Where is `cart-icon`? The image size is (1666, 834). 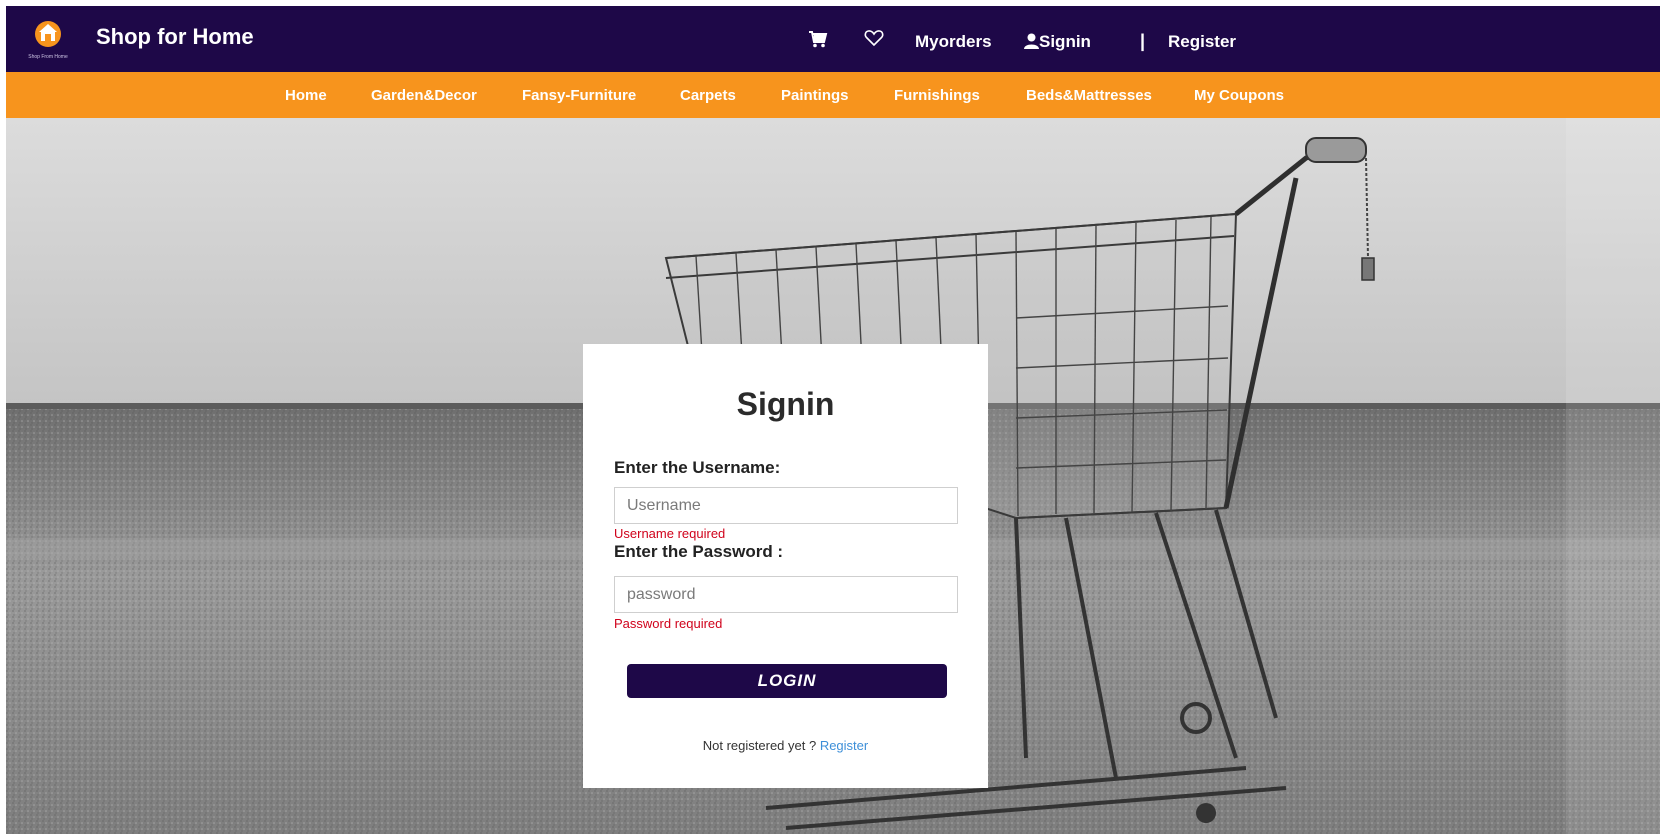
cart-icon is located at coordinates (818, 41).